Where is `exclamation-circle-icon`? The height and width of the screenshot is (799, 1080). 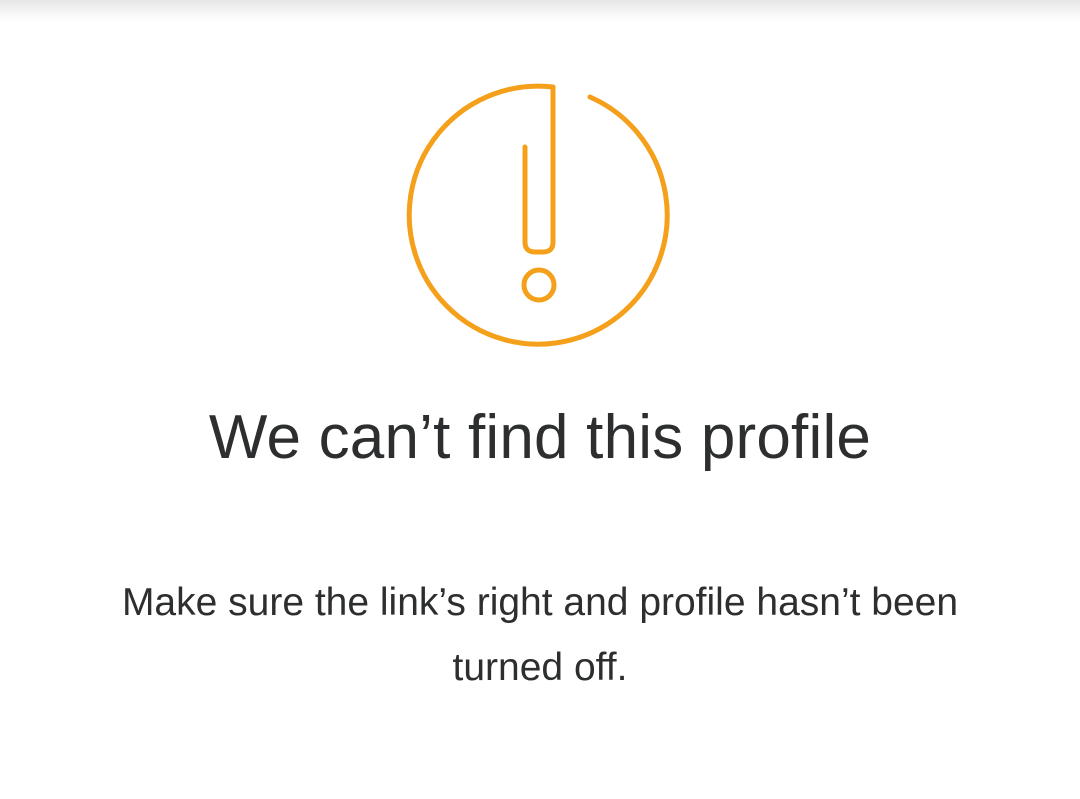 exclamation-circle-icon is located at coordinates (539, 216).